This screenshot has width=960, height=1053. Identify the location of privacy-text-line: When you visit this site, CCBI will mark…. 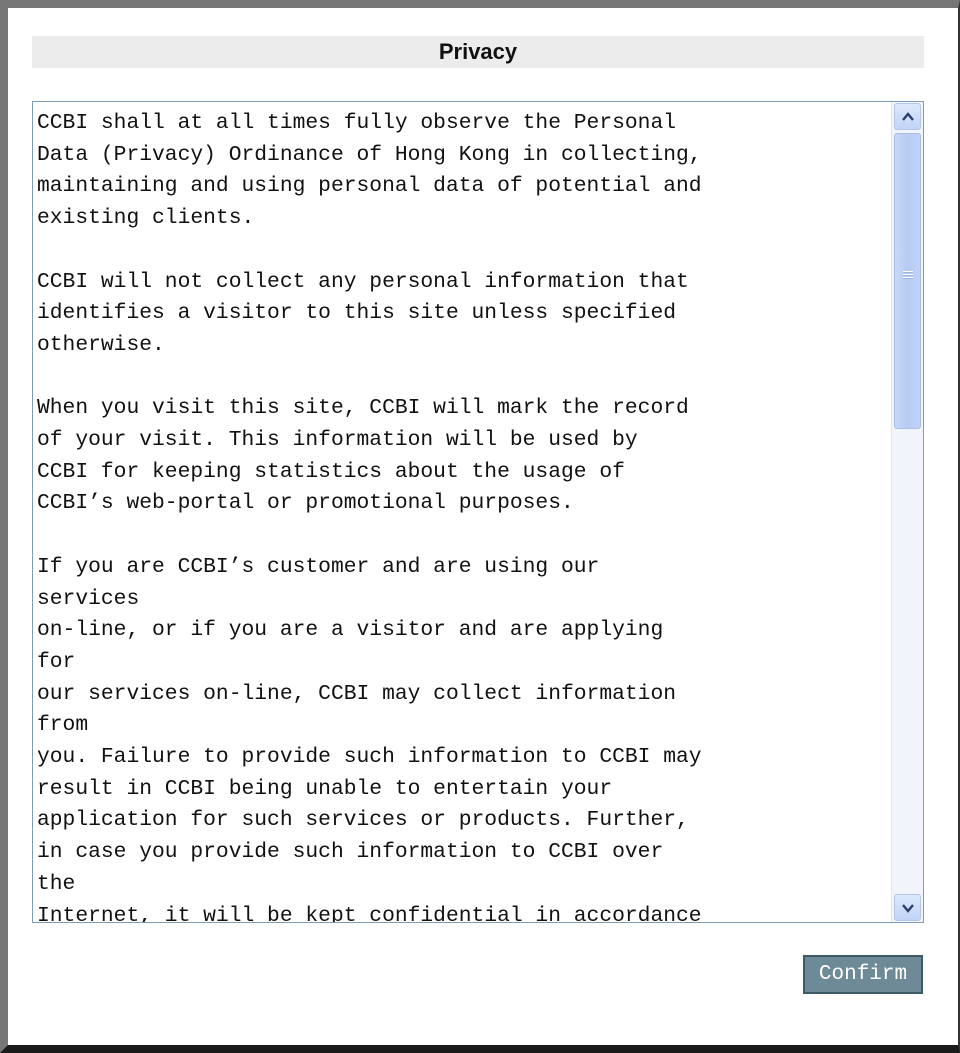
(363, 408).